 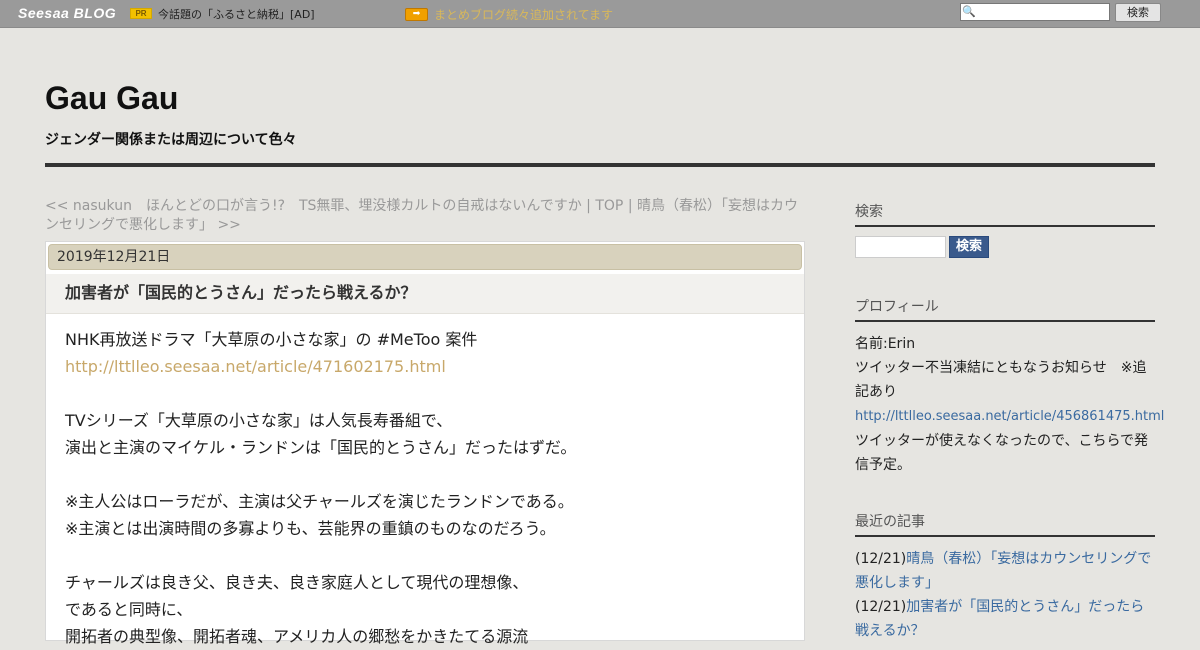 What do you see at coordinates (885, 344) in the screenshot?
I see `profile-name: 名前:Erin` at bounding box center [885, 344].